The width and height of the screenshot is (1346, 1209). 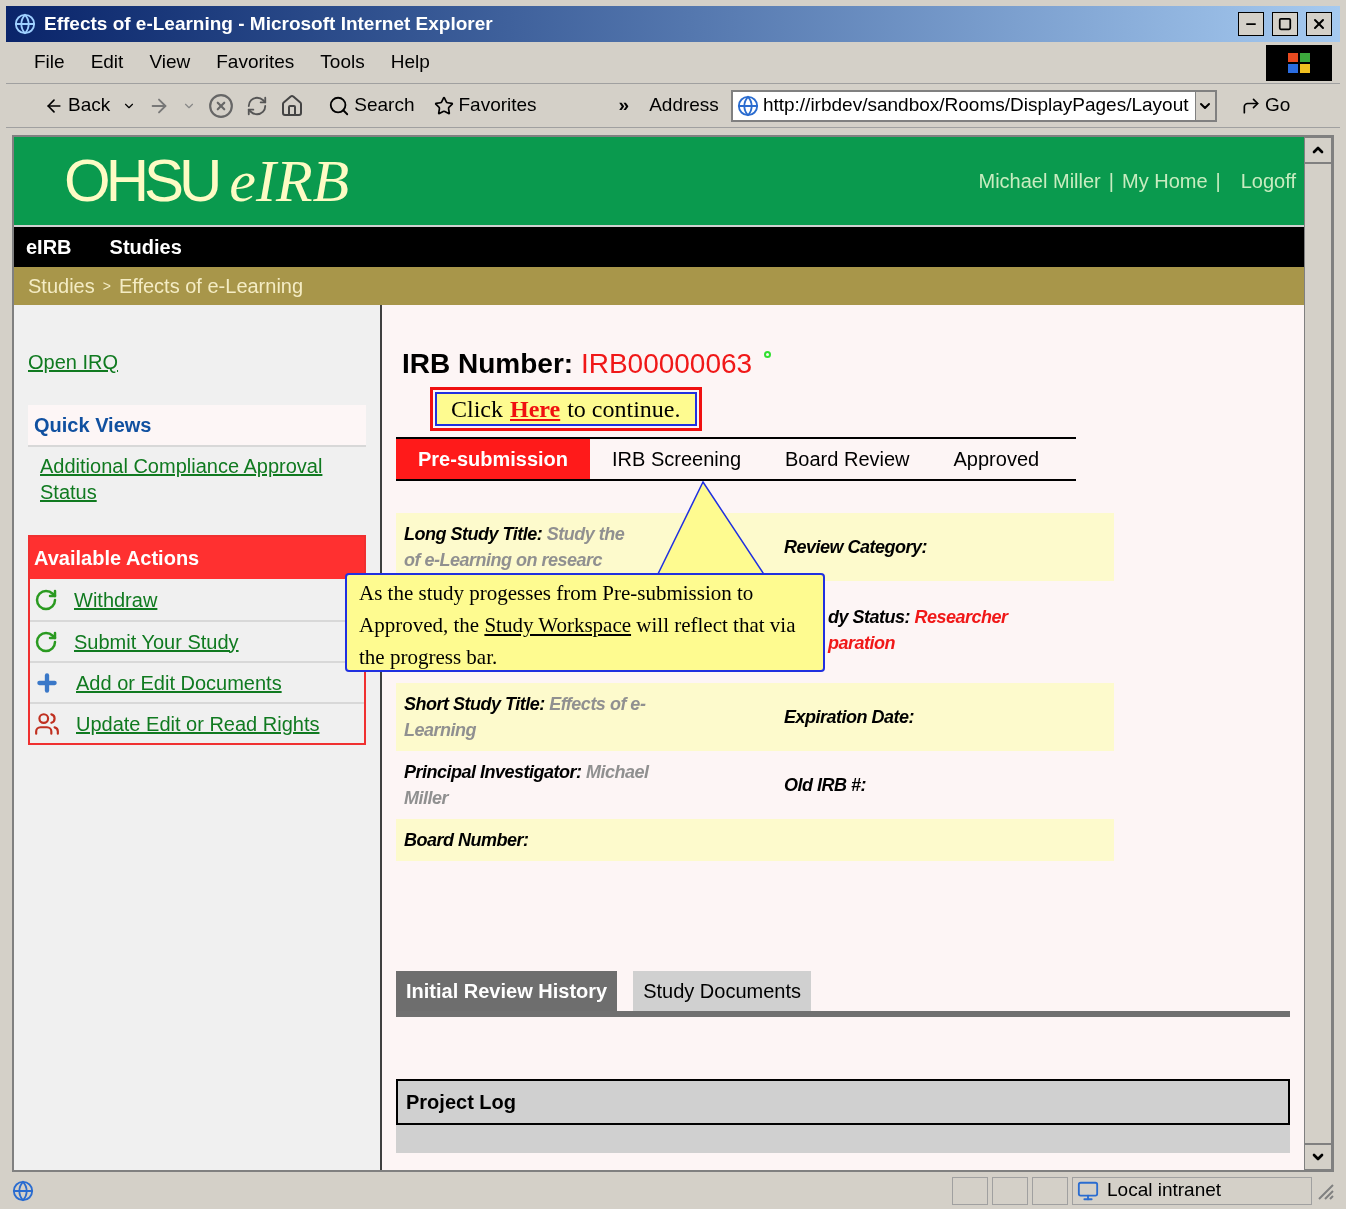 What do you see at coordinates (141, 181) in the screenshot?
I see `logo-text: OHSU` at bounding box center [141, 181].